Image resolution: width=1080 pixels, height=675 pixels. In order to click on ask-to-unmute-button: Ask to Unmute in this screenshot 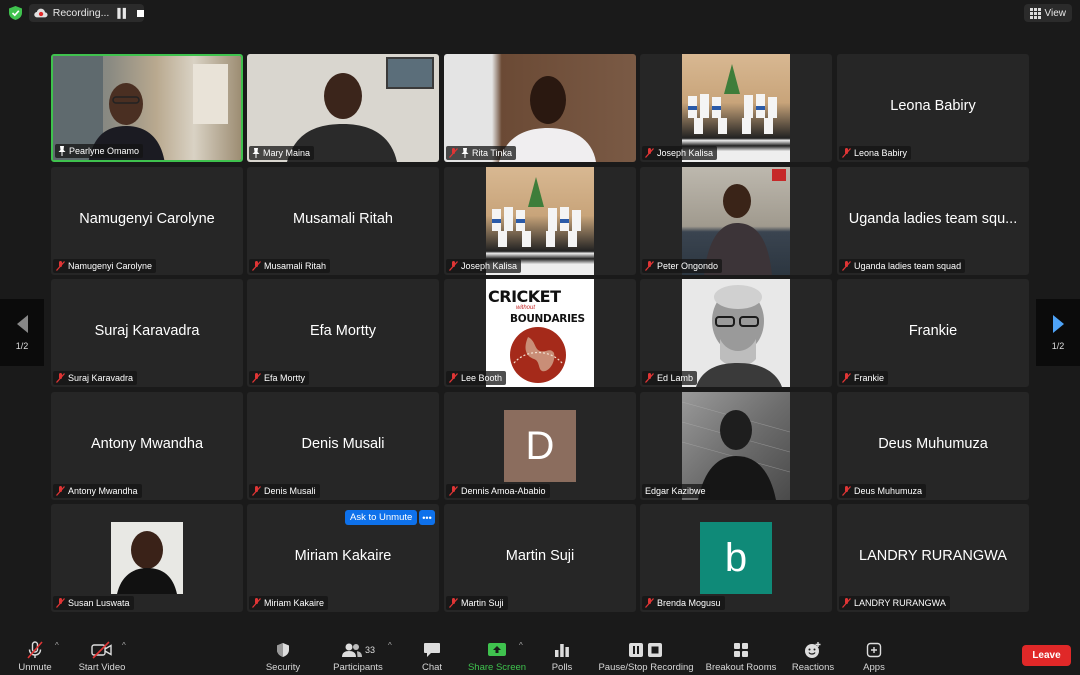, I will do `click(381, 517)`.